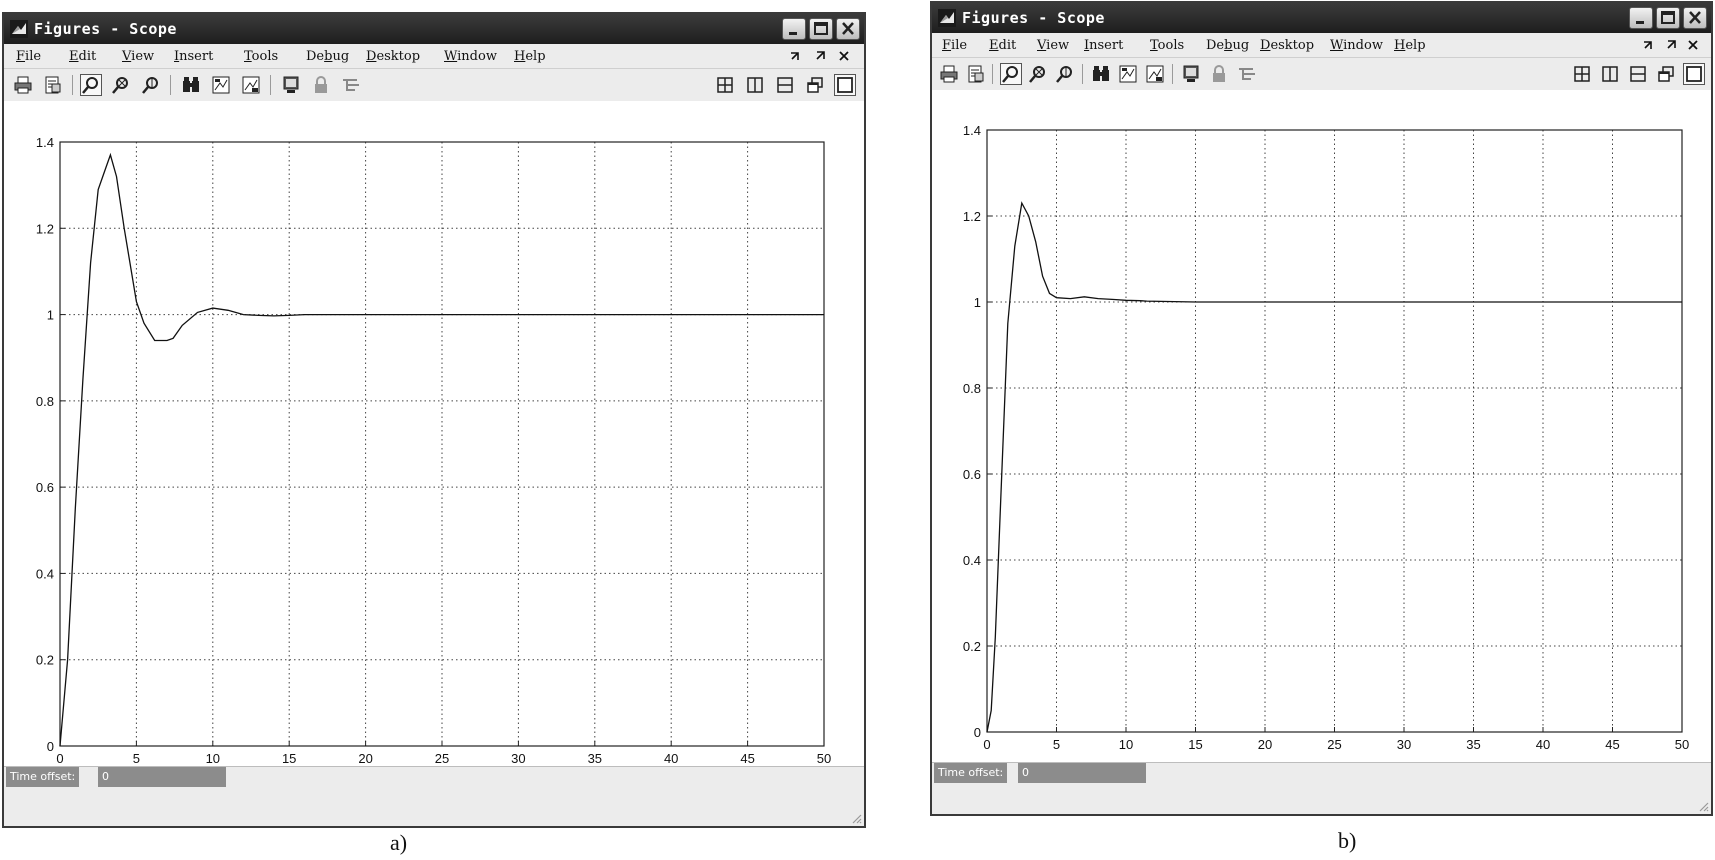 This screenshot has width=1715, height=860. I want to click on x-tick-label: 50, so click(1682, 744).